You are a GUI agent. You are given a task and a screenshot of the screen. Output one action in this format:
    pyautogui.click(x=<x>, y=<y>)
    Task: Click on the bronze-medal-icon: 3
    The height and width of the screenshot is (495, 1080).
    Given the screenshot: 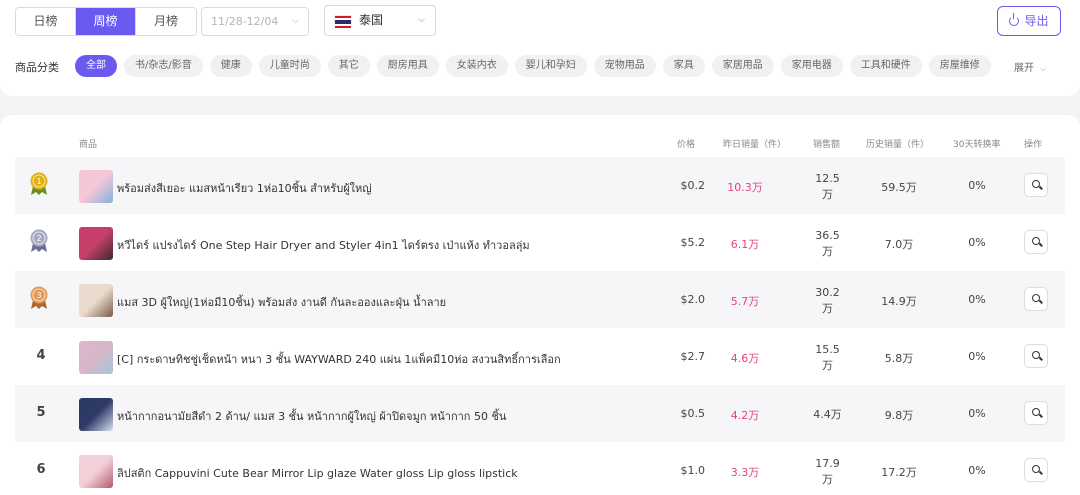 What is the action you would take?
    pyautogui.click(x=39, y=297)
    